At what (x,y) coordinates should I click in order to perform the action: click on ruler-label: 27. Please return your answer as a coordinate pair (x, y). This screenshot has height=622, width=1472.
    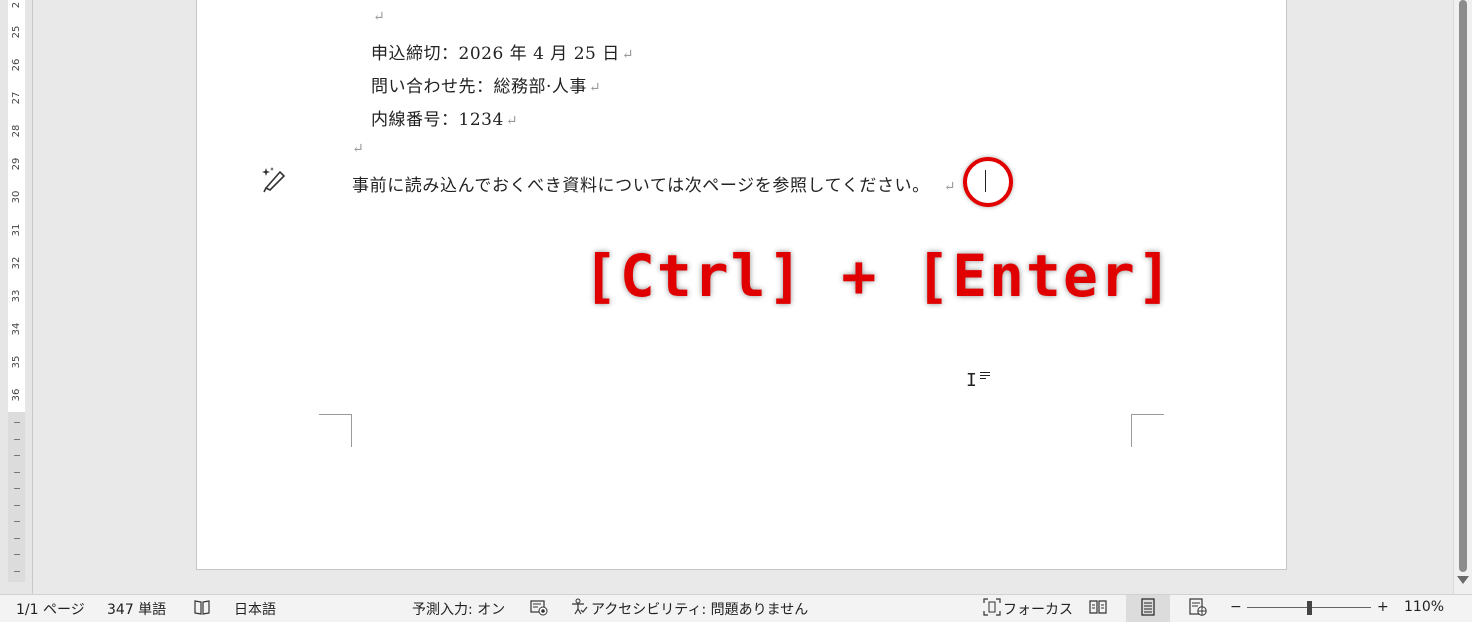
    Looking at the image, I should click on (16, 98).